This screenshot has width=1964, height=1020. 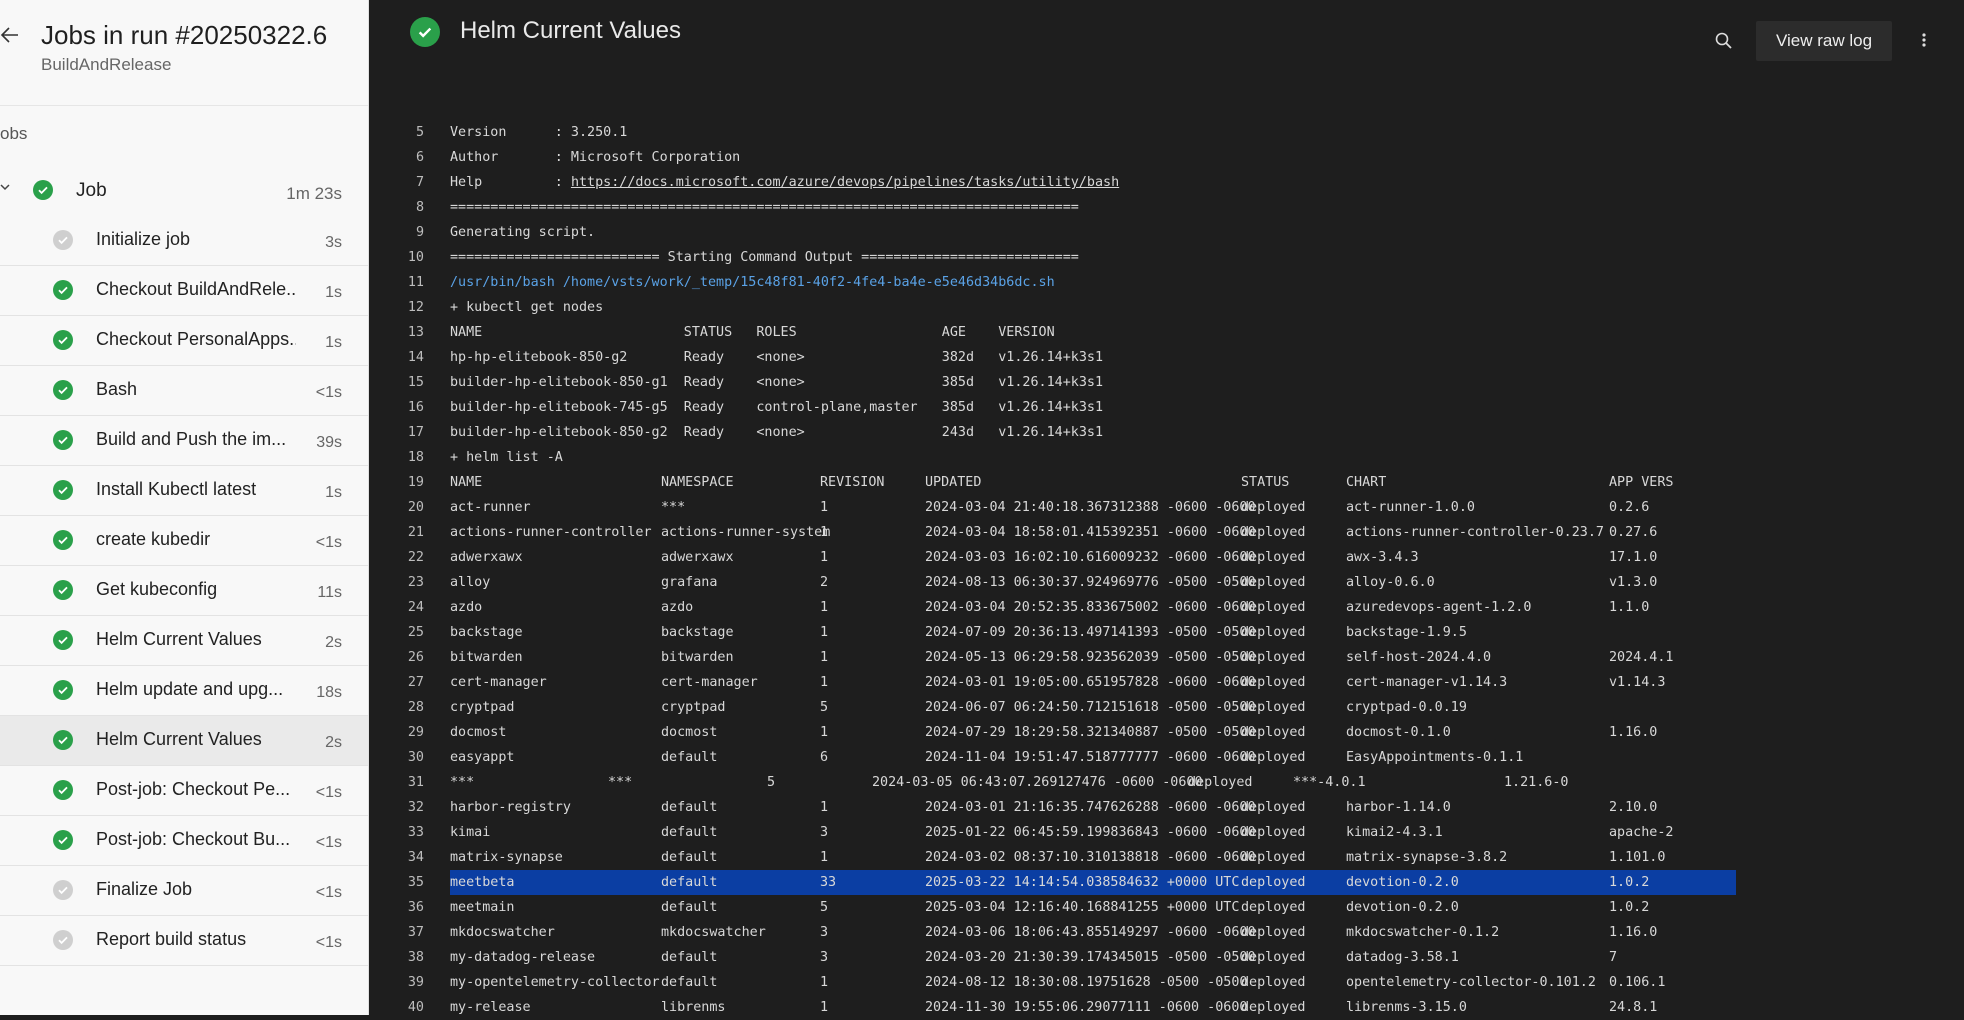 What do you see at coordinates (184, 291) in the screenshot?
I see `step-item: Checkout BuildAndRele... 1s` at bounding box center [184, 291].